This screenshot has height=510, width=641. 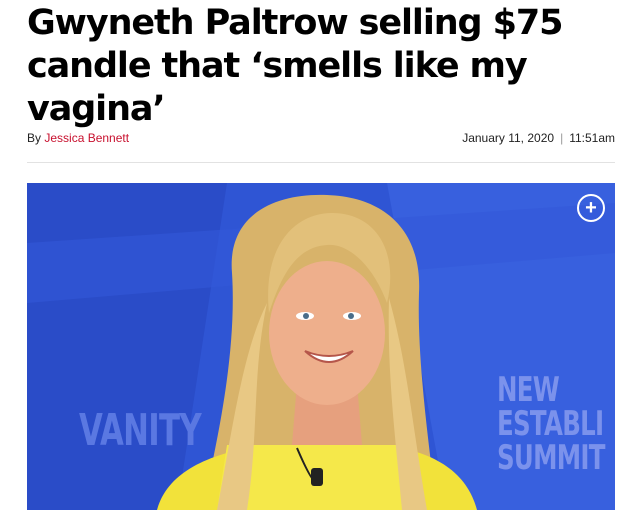 What do you see at coordinates (551, 458) in the screenshot?
I see `backdrop-line-3: SUMMIT` at bounding box center [551, 458].